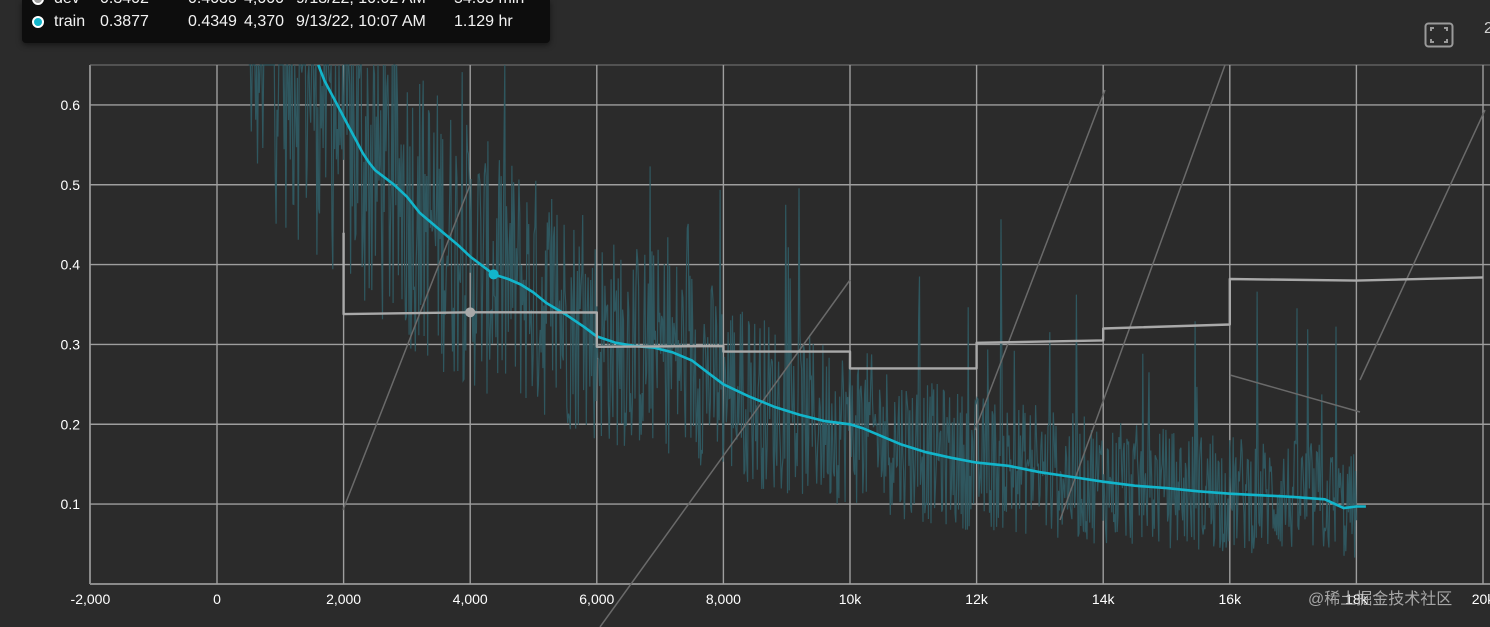 This screenshot has height=627, width=1490. I want to click on x-tick-label: 8,000, so click(723, 599).